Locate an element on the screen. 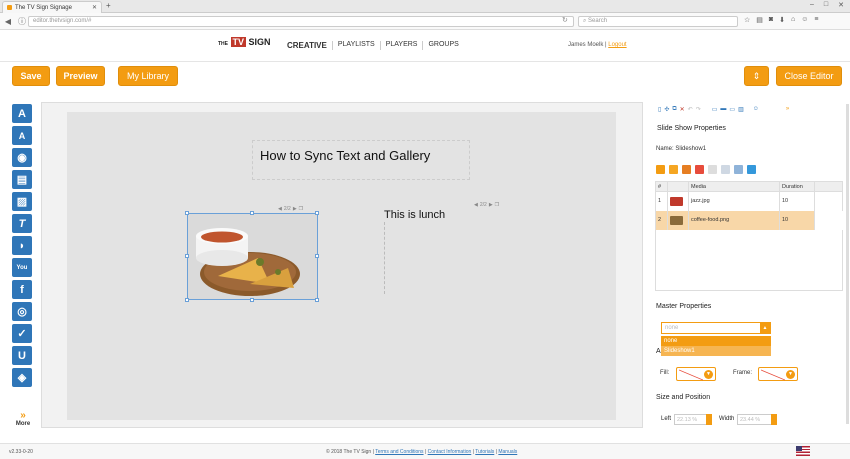 The width and height of the screenshot is (850, 459). redo-icon: ↷ is located at coordinates (698, 109).